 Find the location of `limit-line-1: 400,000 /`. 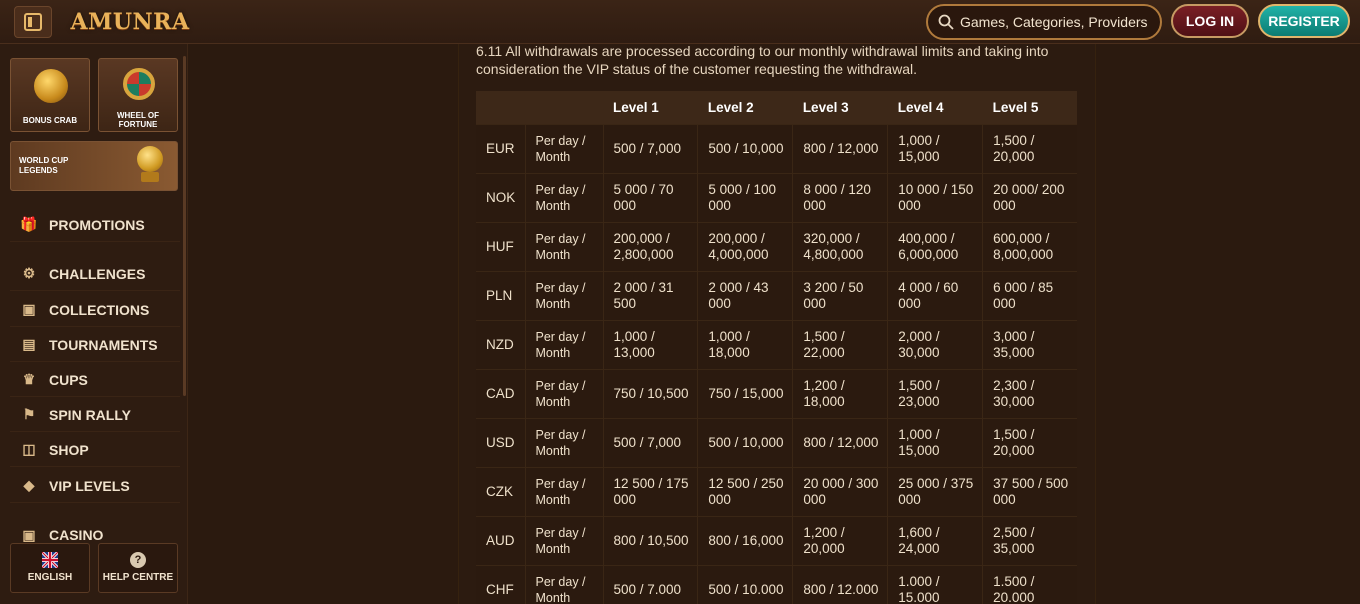

limit-line-1: 400,000 / is located at coordinates (926, 238).